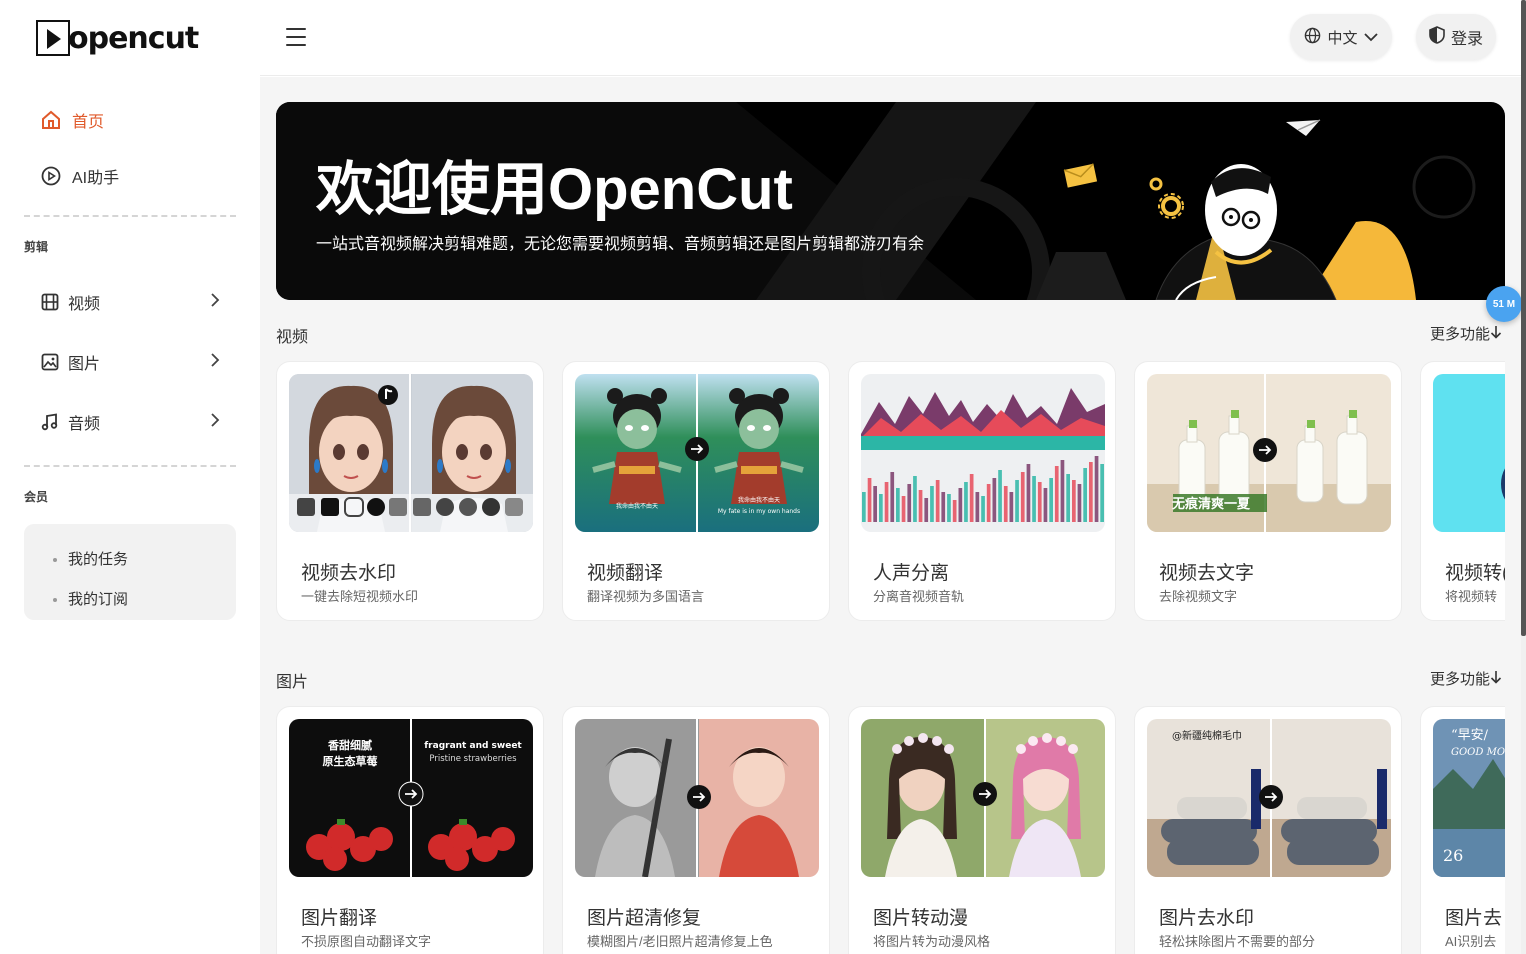  Describe the element at coordinates (1469, 798) in the screenshot. I see `card-thumbnail: “早安/ GOOD MO 26` at that location.